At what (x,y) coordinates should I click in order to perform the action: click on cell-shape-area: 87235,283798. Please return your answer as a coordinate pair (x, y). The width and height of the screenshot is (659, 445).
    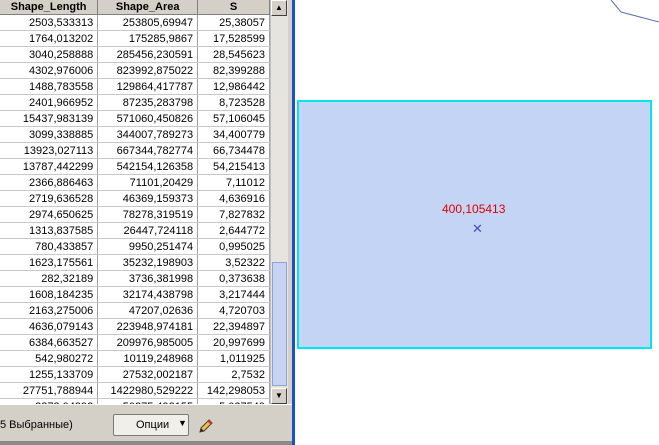
    Looking at the image, I should click on (148, 102).